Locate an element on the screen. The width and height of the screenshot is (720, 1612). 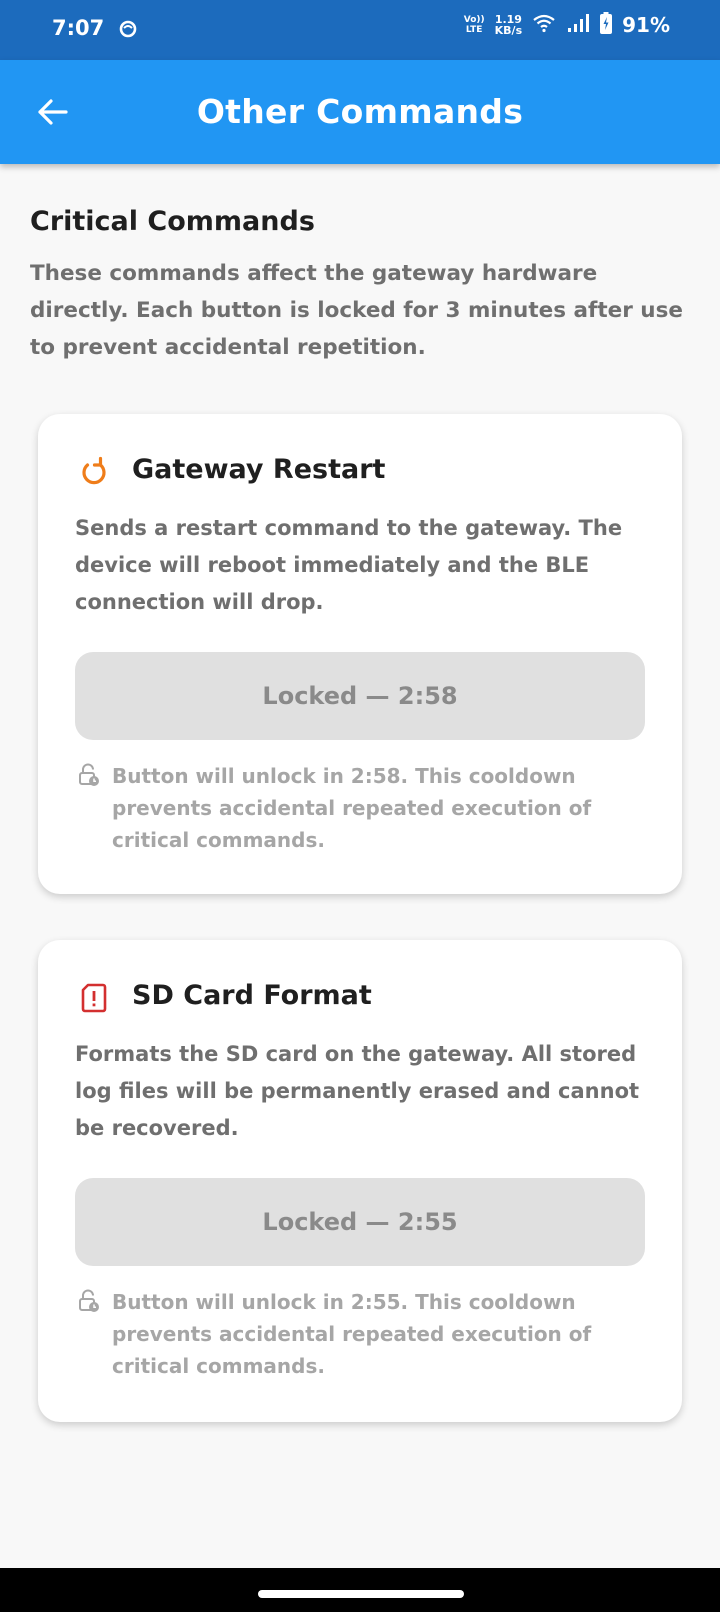
card-title: SD Card Format is located at coordinates (252, 995).